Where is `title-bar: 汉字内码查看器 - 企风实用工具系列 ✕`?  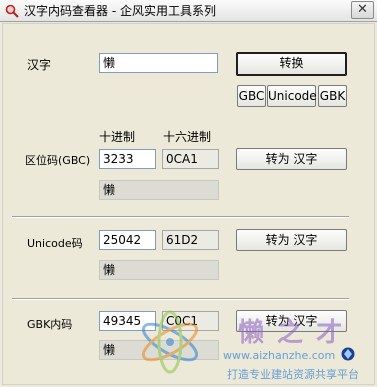 title-bar: 汉字内码查看器 - 企风实用工具系列 ✕ is located at coordinates (188, 11).